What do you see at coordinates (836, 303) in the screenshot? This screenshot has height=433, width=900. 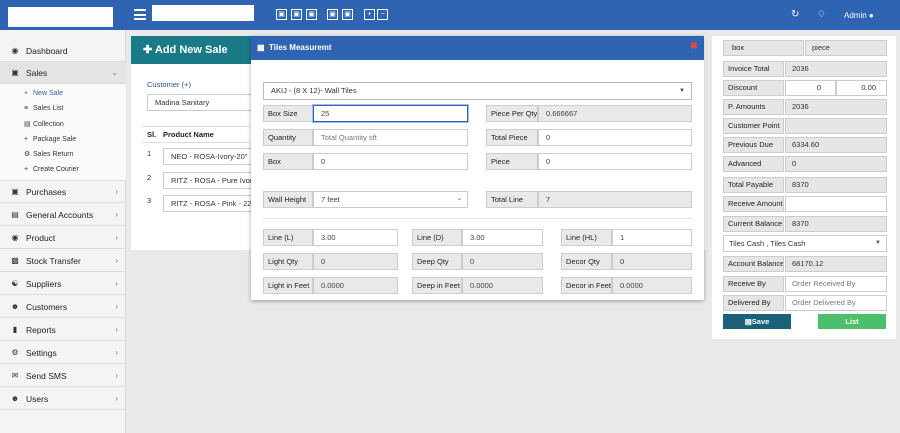 I see `delivered-by-input: Order Delivered By` at bounding box center [836, 303].